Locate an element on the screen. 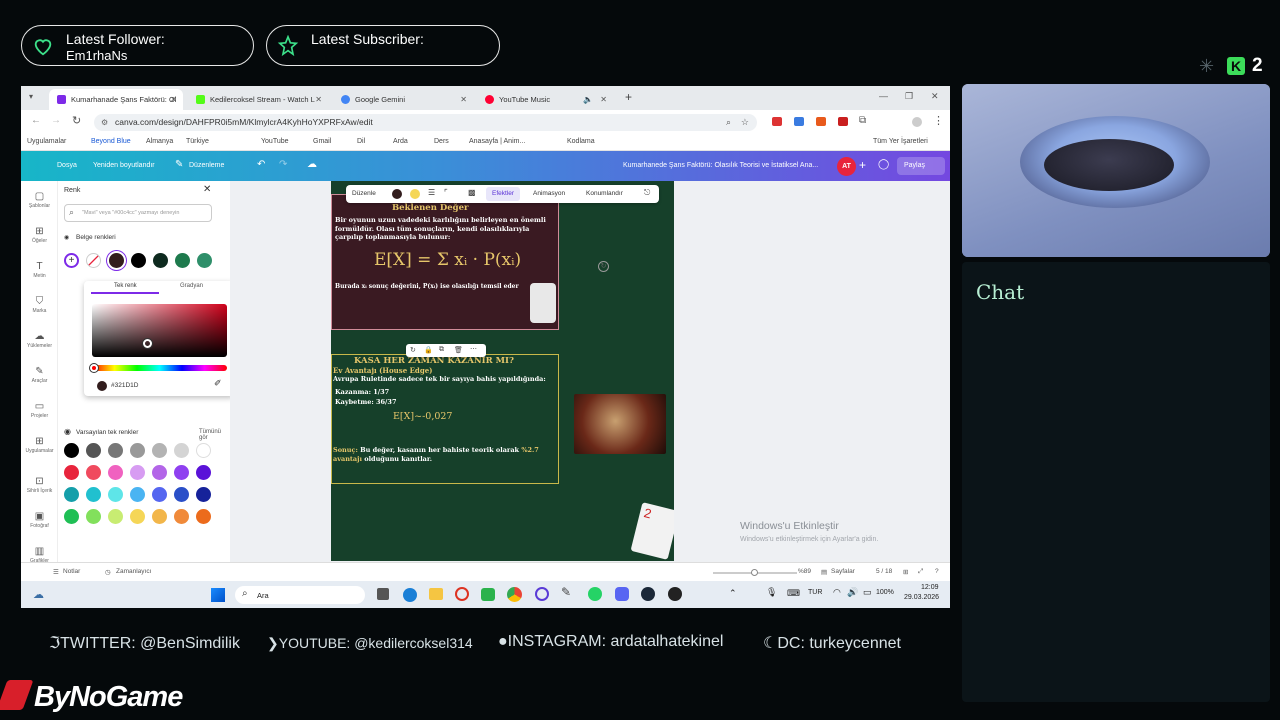 The image size is (1280, 720). bookmark-apps: Uygulamalar is located at coordinates (46, 141).